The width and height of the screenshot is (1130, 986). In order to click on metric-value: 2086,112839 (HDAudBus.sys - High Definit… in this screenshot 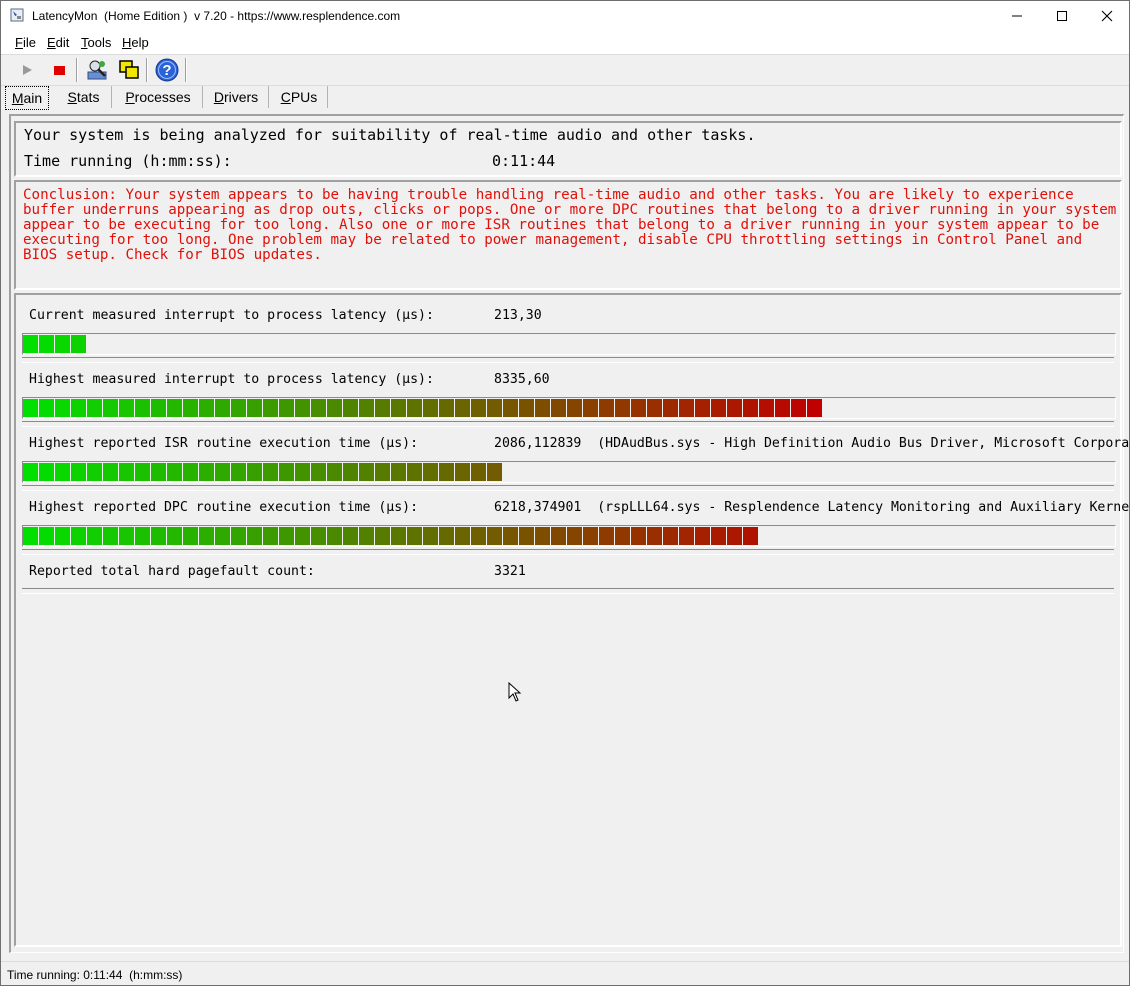, I will do `click(812, 443)`.